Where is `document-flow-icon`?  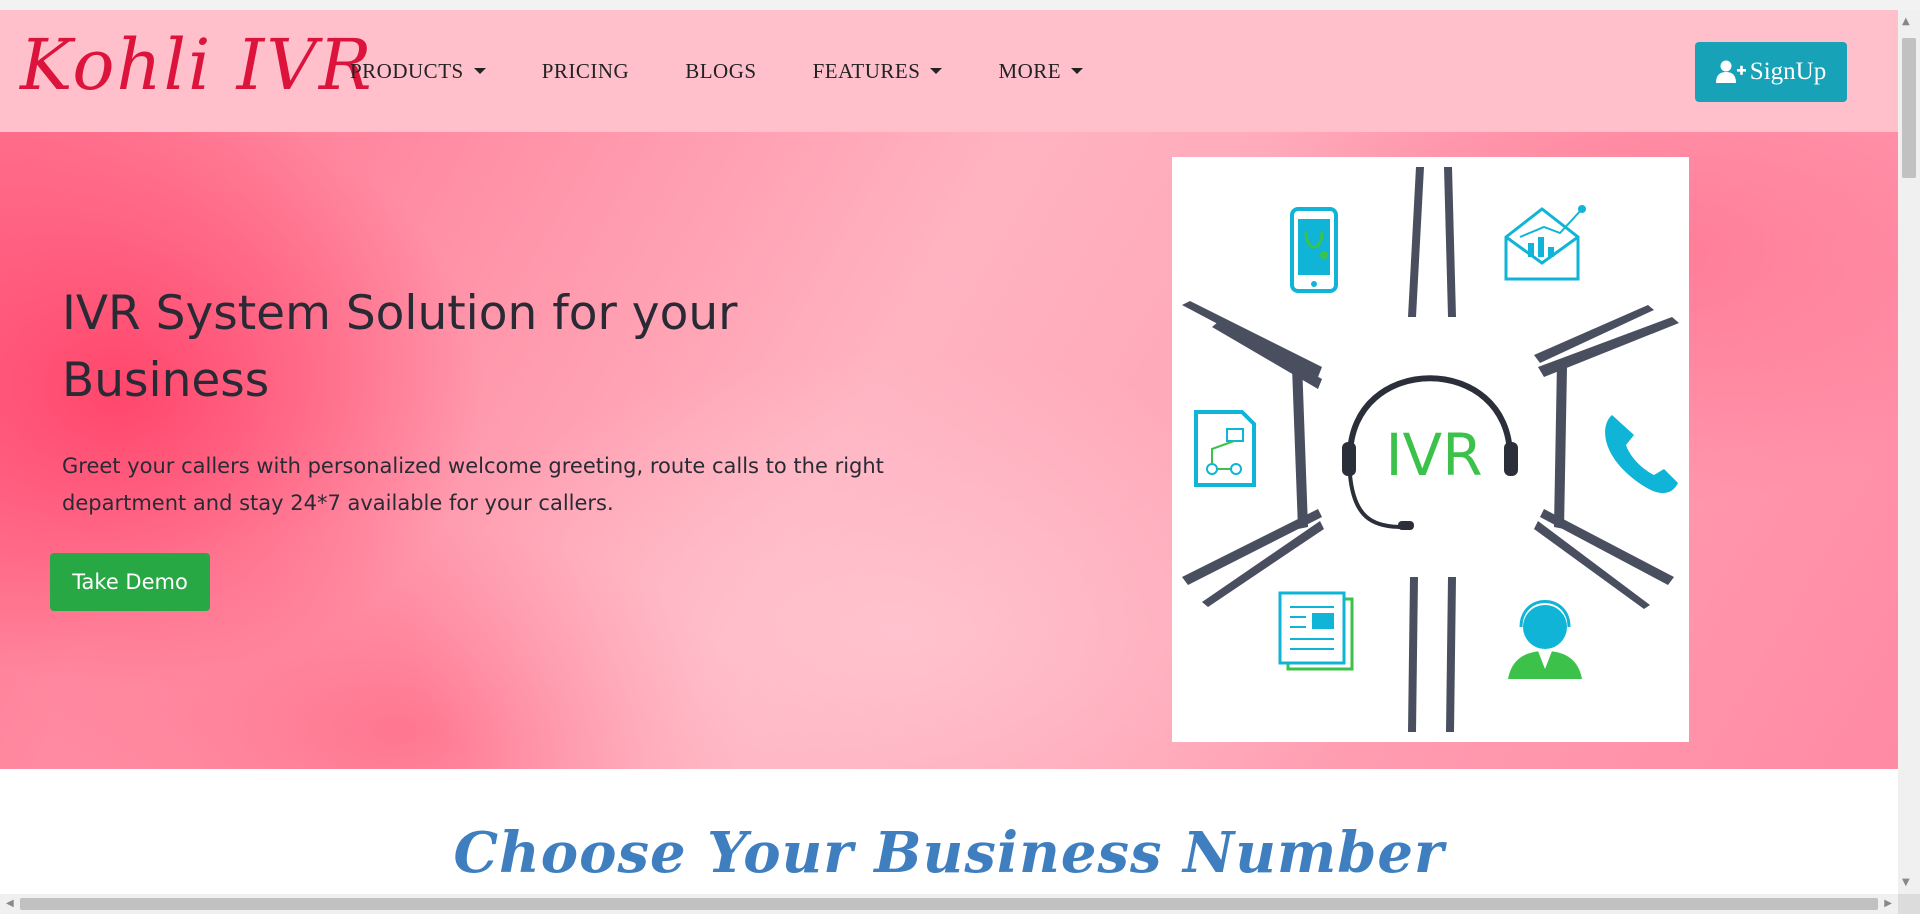
document-flow-icon is located at coordinates (1225, 448).